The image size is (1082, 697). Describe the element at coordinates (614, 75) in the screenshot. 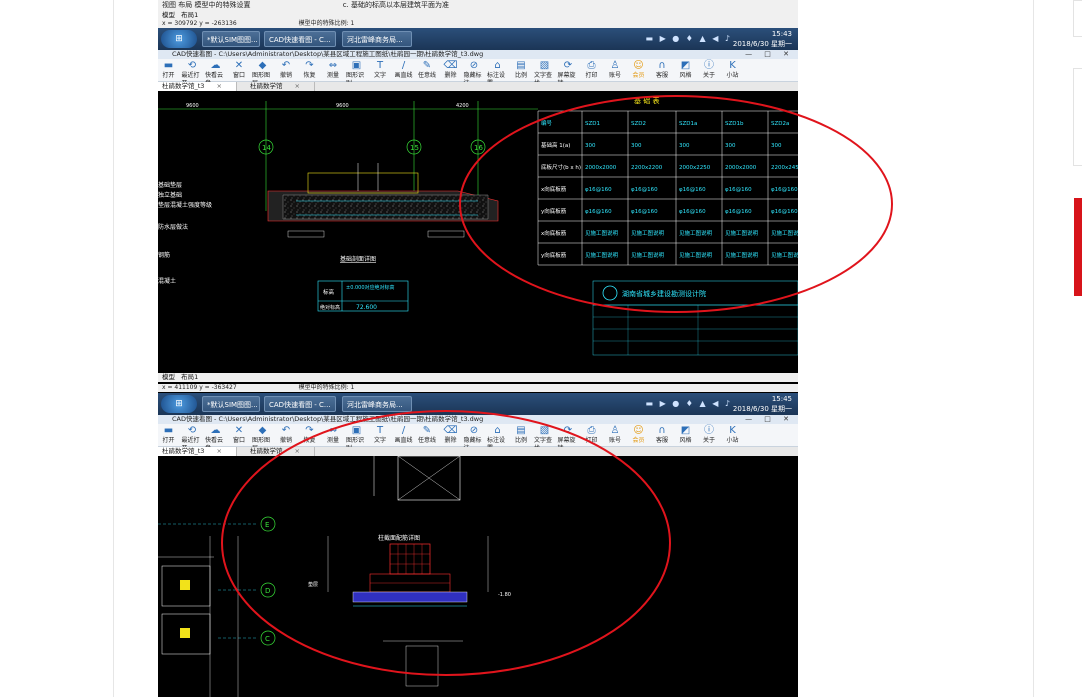

I see `toolbar-label: 账号` at that location.